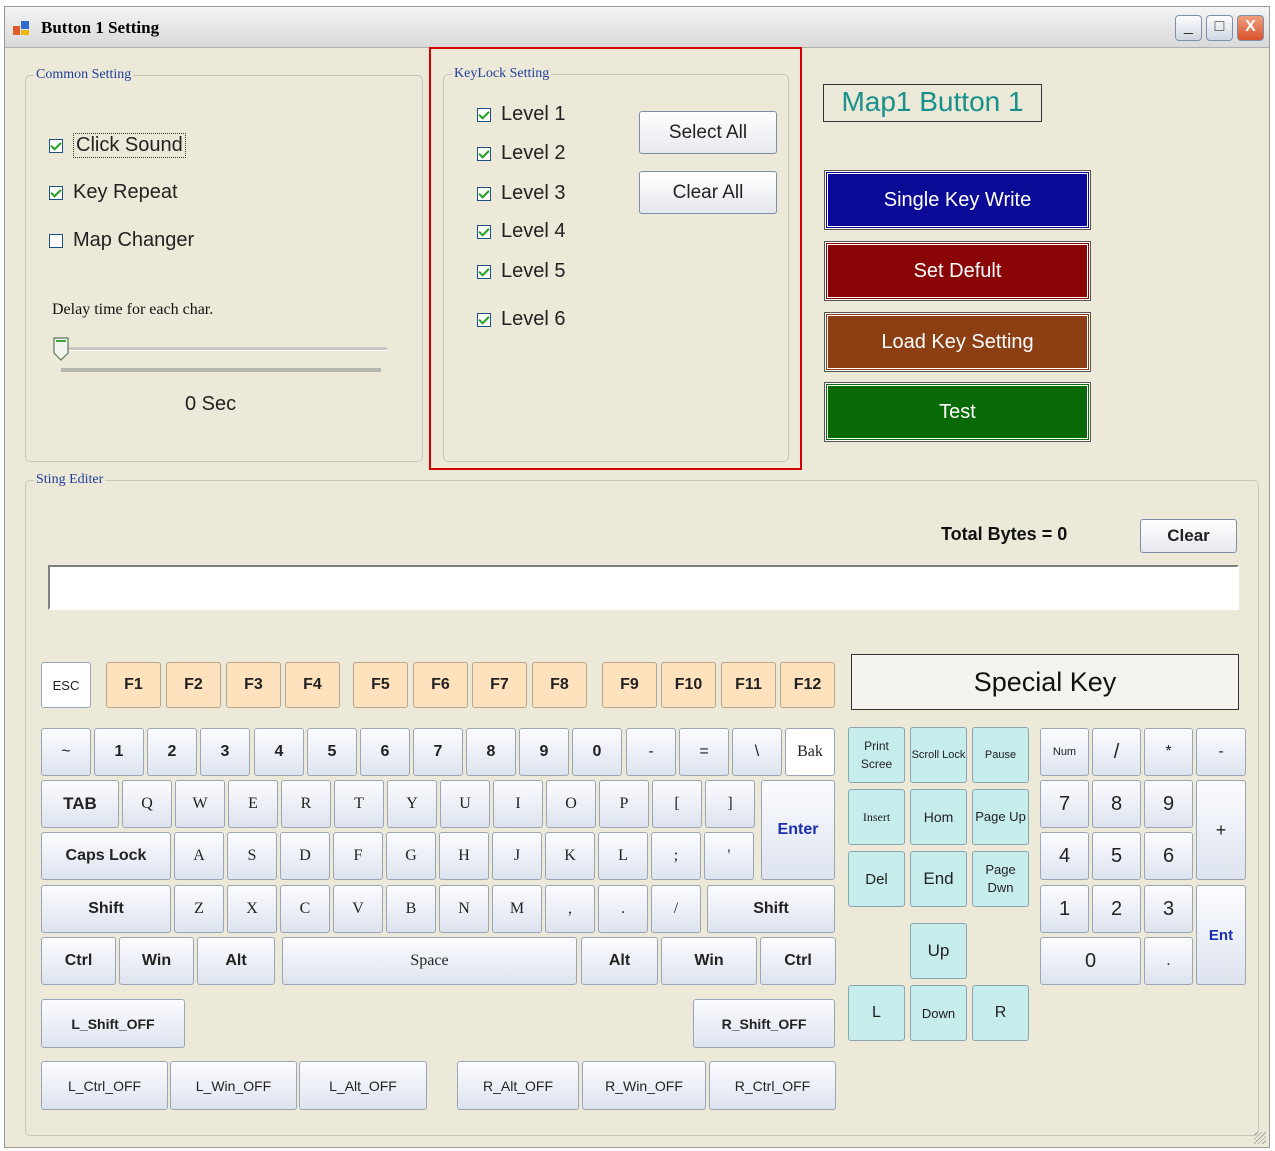 Image resolution: width=1275 pixels, height=1151 pixels. I want to click on key-numpad-enter: Ent, so click(1221, 935).